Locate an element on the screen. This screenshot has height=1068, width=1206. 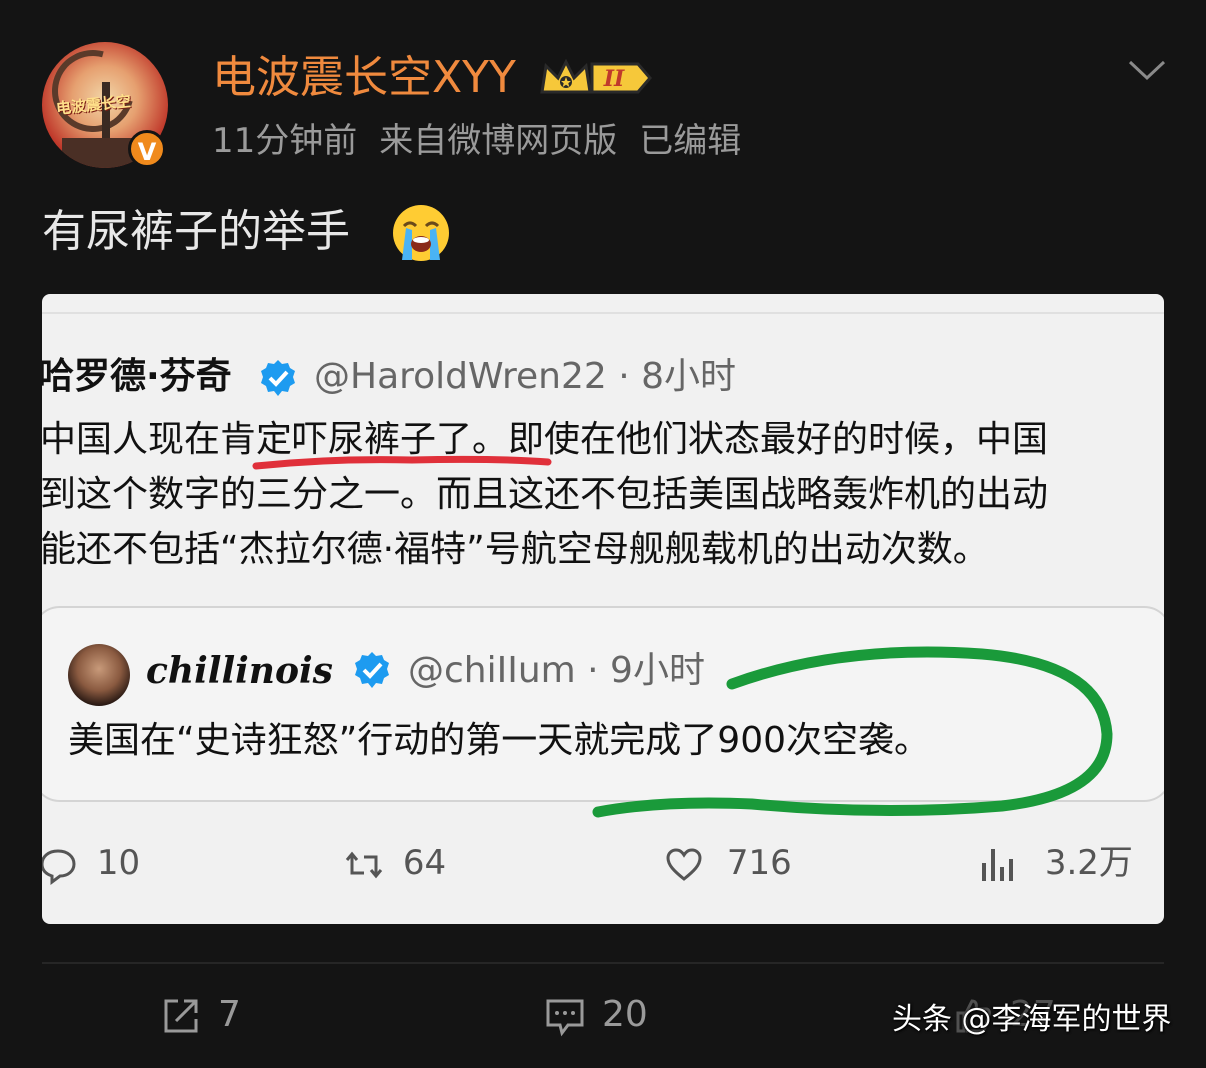
post-meta: 11分钟前 来自微博网页版 已编辑 is located at coordinates (487, 141).